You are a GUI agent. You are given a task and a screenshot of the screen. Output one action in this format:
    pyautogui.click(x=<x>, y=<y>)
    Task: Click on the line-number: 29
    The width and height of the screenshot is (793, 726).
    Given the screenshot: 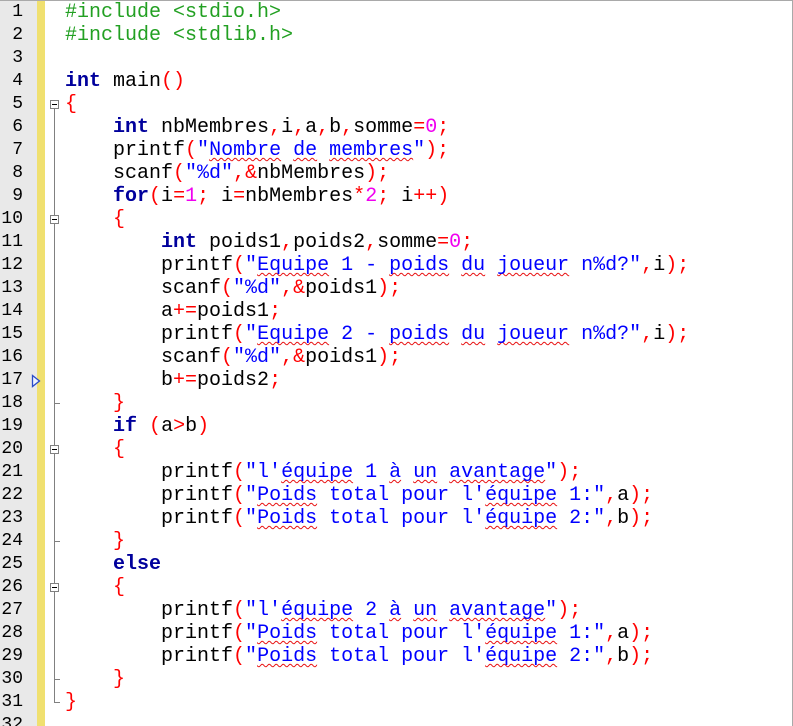 What is the action you would take?
    pyautogui.click(x=18, y=656)
    